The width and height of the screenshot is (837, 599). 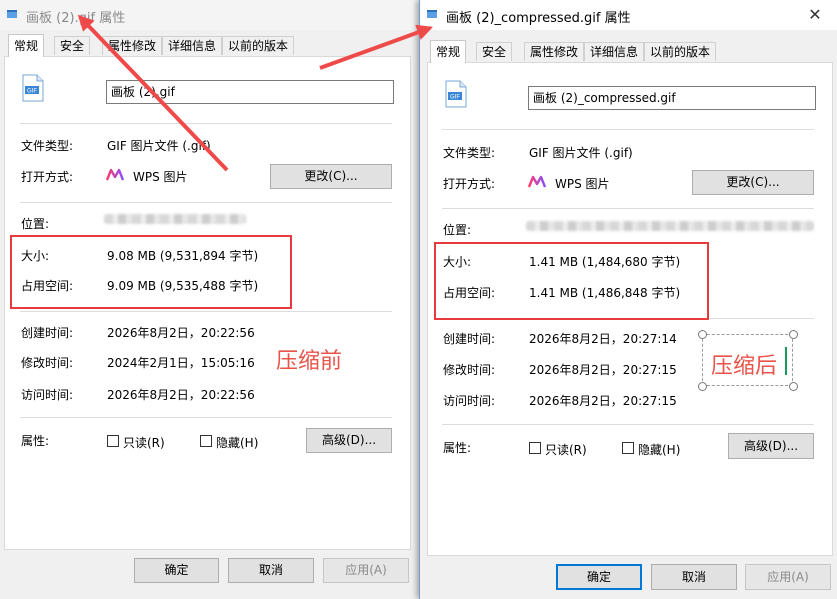 What do you see at coordinates (309, 361) in the screenshot?
I see `annotation-before: 压缩前` at bounding box center [309, 361].